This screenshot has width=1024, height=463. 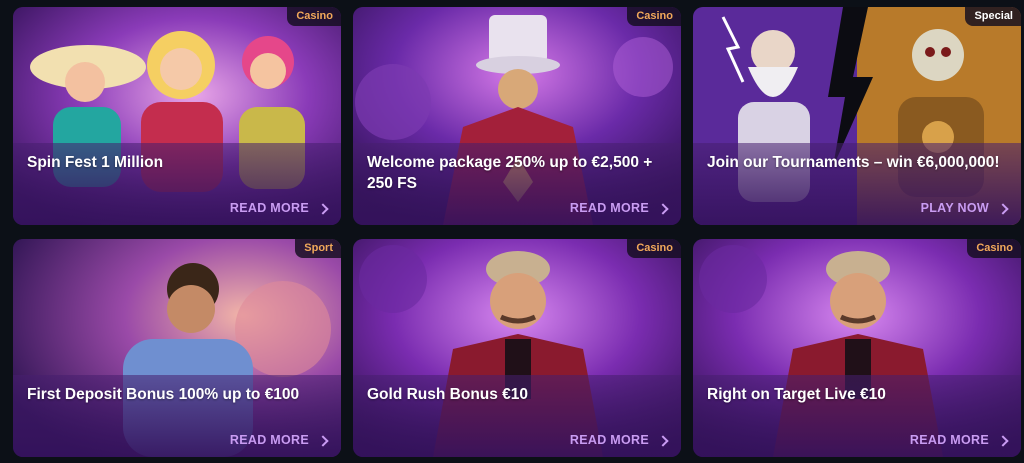 I want to click on promo-title: First Deposit Bonus 100% up to €100, so click(x=163, y=394).